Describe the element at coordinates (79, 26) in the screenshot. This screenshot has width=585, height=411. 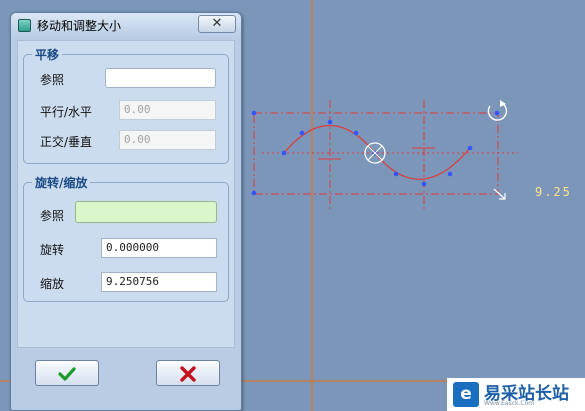
I see `dialog-title: 移动和调整大小` at that location.